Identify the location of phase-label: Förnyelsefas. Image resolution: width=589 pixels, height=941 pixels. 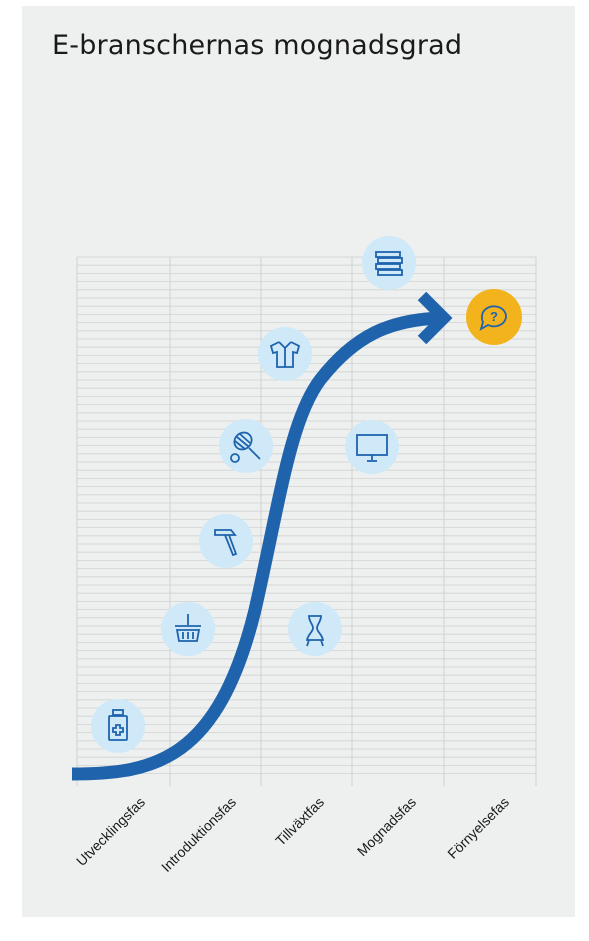
(478, 828).